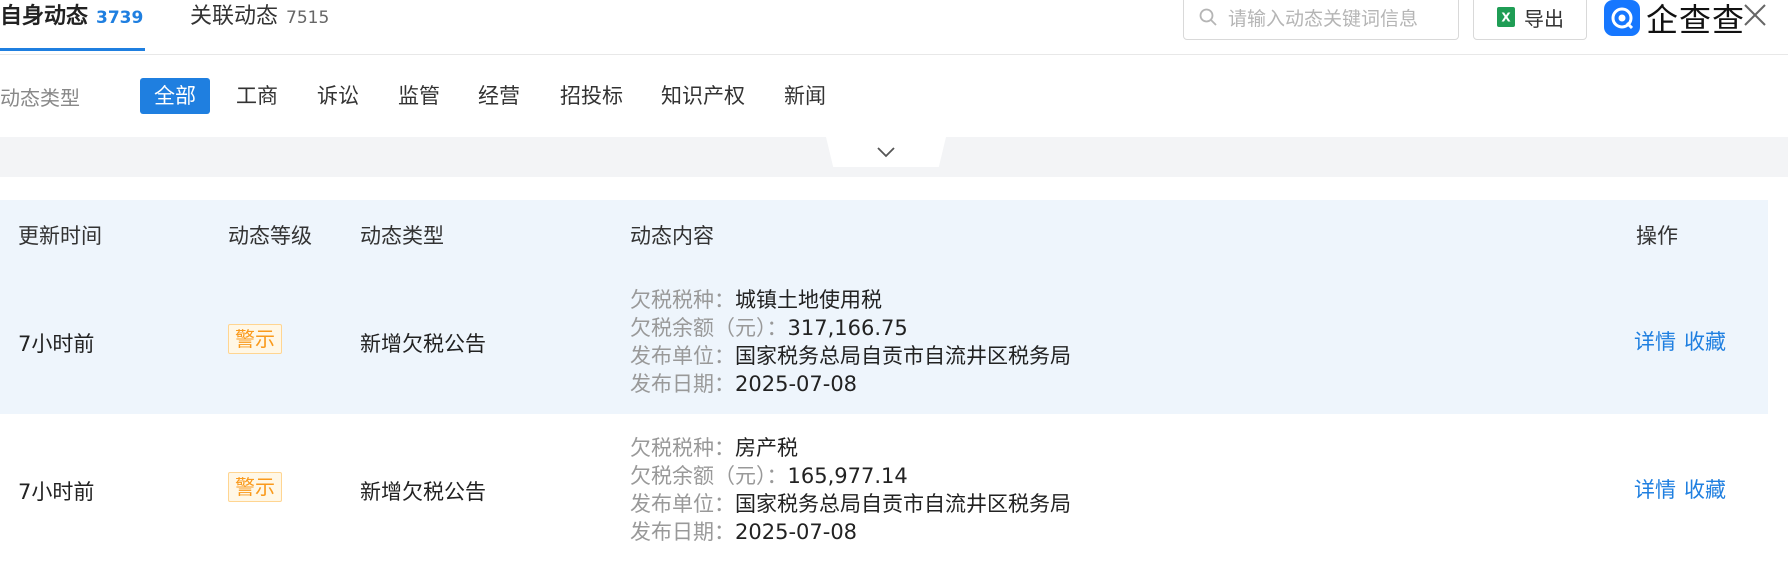 This screenshot has width=1788, height=564. Describe the element at coordinates (1208, 17) in the screenshot. I see `search-icon` at that location.